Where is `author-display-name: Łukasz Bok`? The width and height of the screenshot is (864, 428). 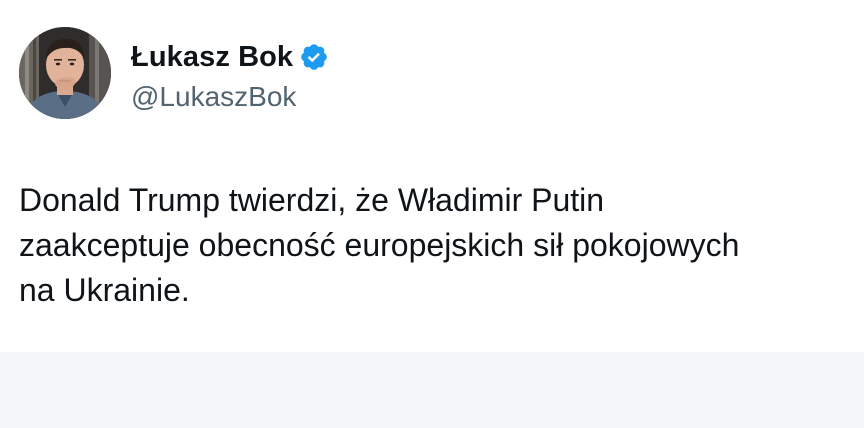 author-display-name: Łukasz Bok is located at coordinates (212, 57).